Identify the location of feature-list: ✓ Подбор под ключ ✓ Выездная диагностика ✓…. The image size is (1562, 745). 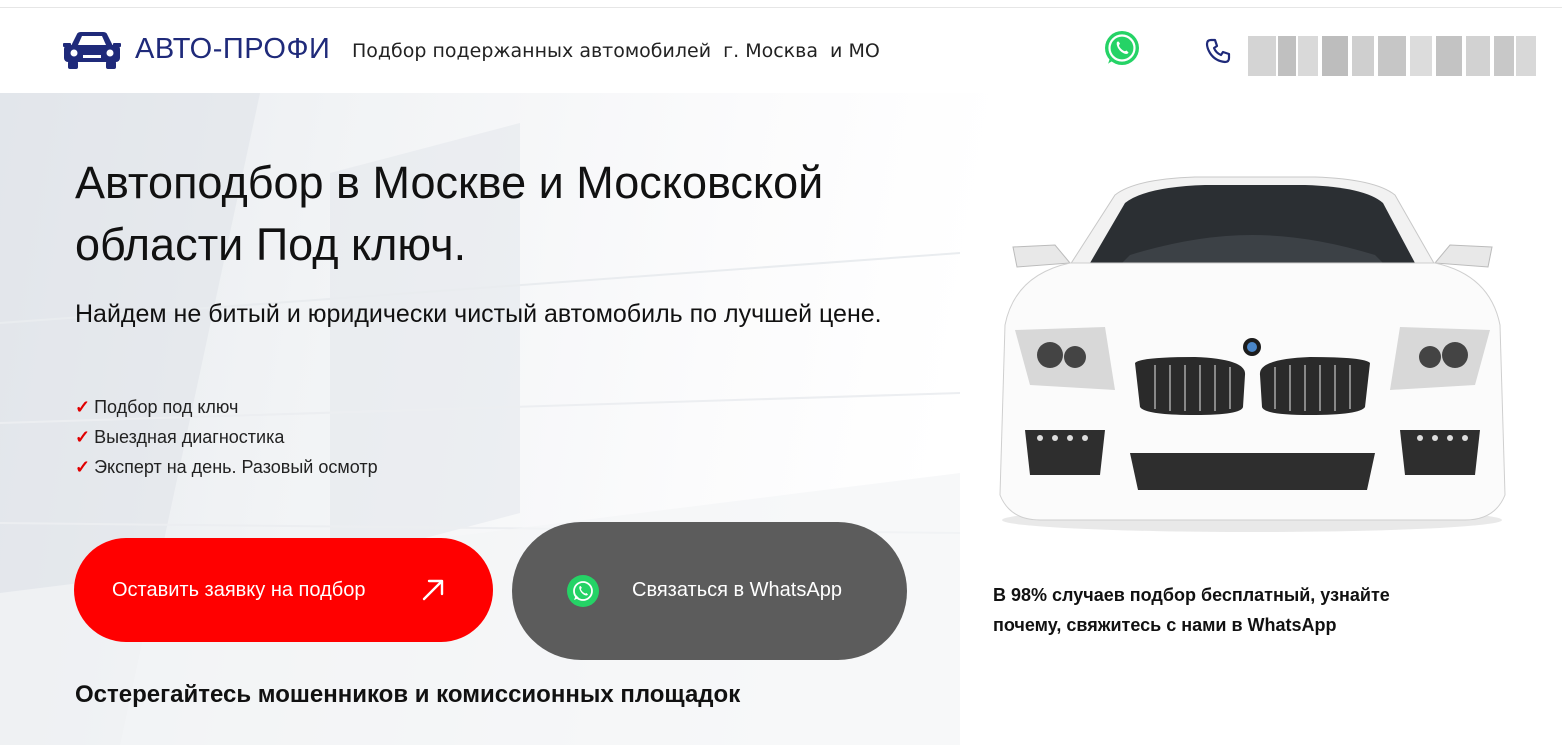
(226, 437).